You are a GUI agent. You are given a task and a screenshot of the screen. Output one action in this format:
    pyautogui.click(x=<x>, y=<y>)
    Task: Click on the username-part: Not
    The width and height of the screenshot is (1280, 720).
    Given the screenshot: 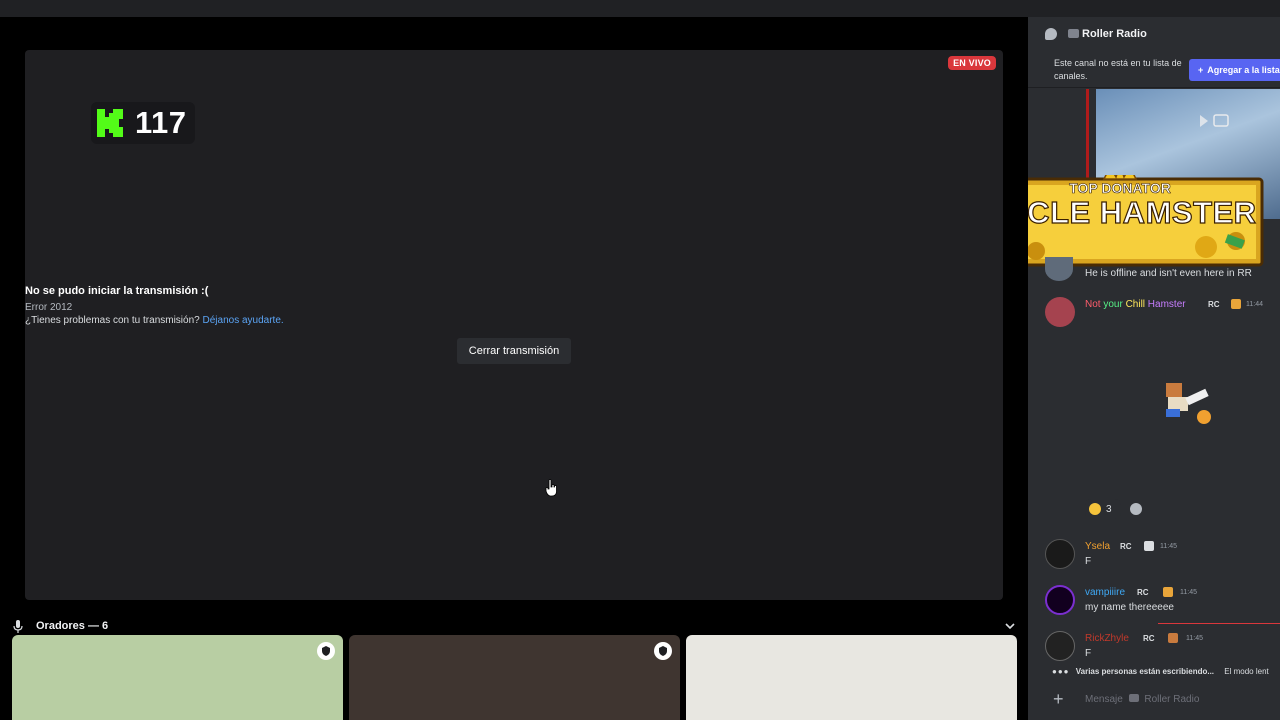 What is the action you would take?
    pyautogui.click(x=1093, y=304)
    